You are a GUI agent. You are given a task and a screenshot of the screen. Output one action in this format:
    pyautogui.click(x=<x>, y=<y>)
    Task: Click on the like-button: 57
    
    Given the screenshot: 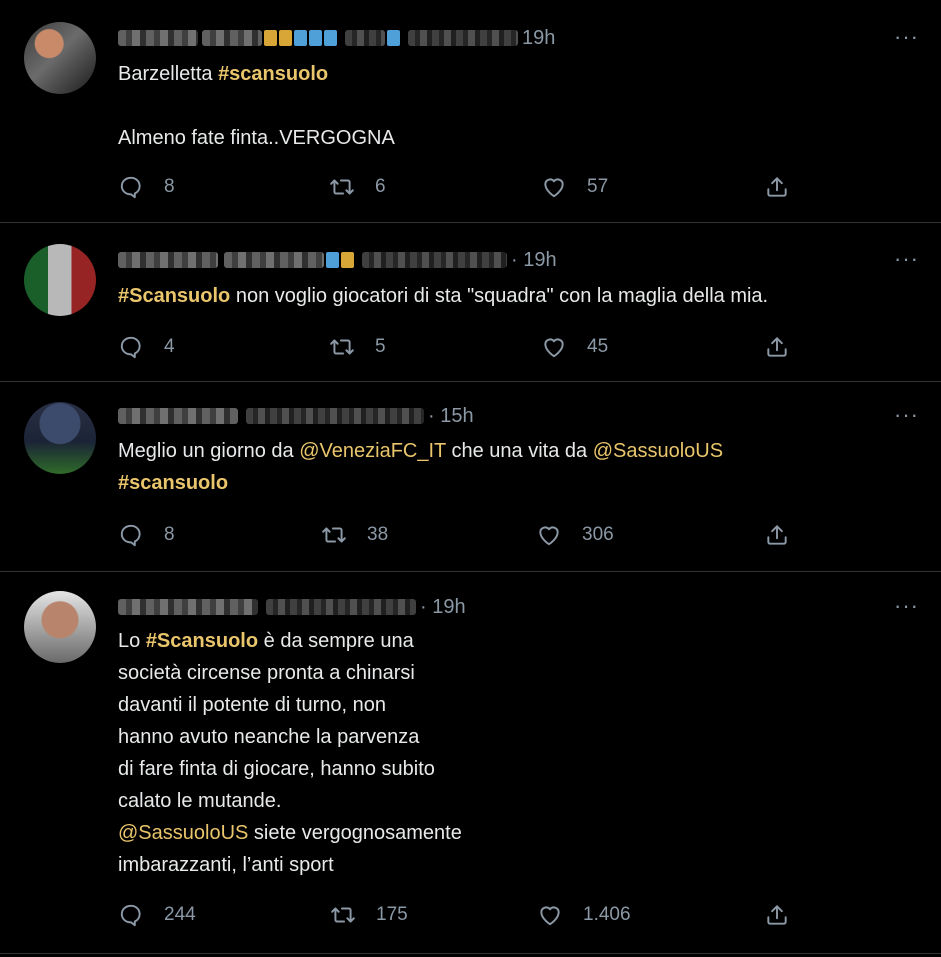 What is the action you would take?
    pyautogui.click(x=574, y=187)
    